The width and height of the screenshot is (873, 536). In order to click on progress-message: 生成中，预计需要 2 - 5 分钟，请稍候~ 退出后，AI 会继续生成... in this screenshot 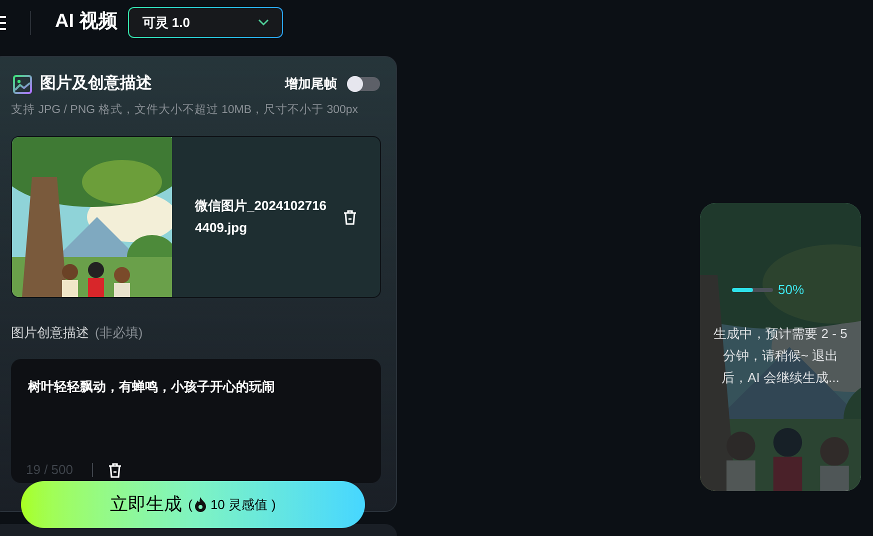, I will do `click(780, 356)`.